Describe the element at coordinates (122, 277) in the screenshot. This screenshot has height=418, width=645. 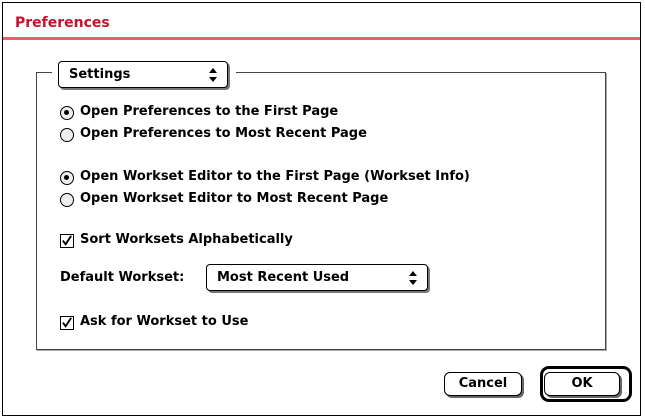
I see `default-workset-label: Default Workset:` at that location.